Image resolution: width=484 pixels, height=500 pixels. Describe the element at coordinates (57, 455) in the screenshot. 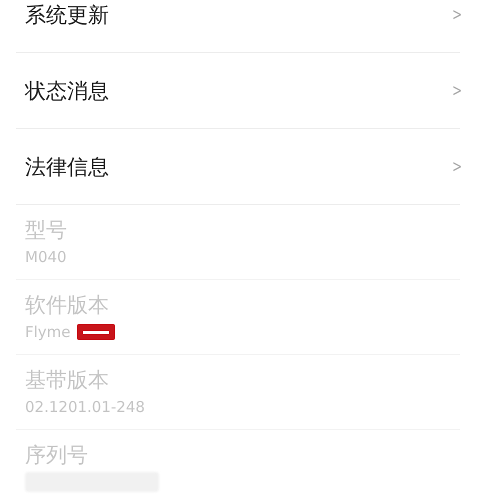

I see `info-label: 序列号` at that location.